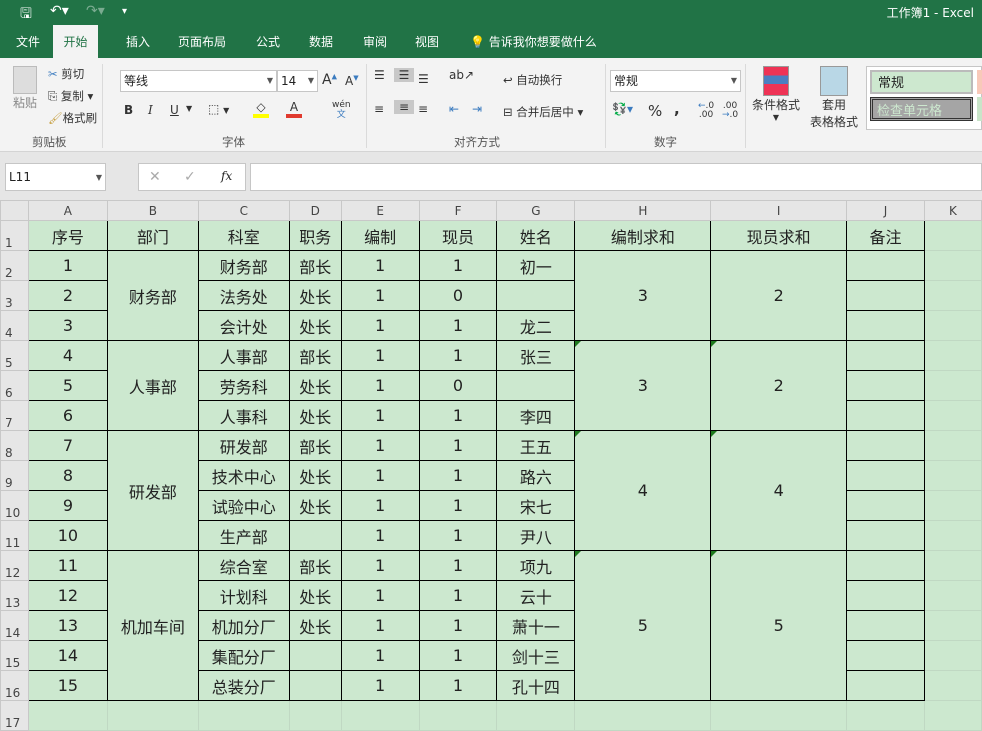  Describe the element at coordinates (14, 715) in the screenshot. I see `row-header-17: 17` at that location.